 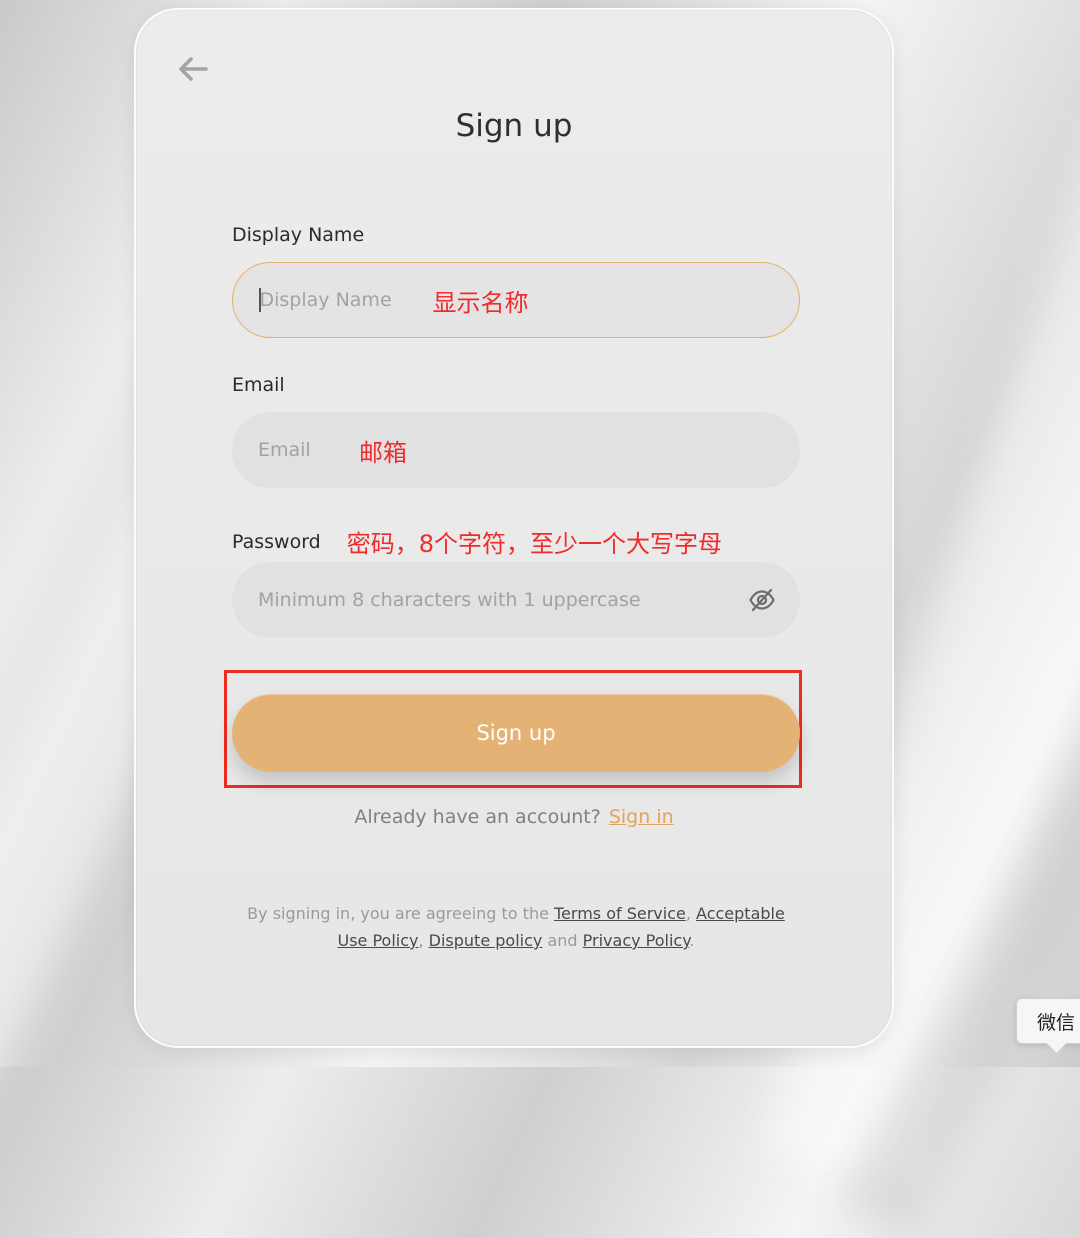 What do you see at coordinates (336, 300) in the screenshot?
I see `display-name-input` at bounding box center [336, 300].